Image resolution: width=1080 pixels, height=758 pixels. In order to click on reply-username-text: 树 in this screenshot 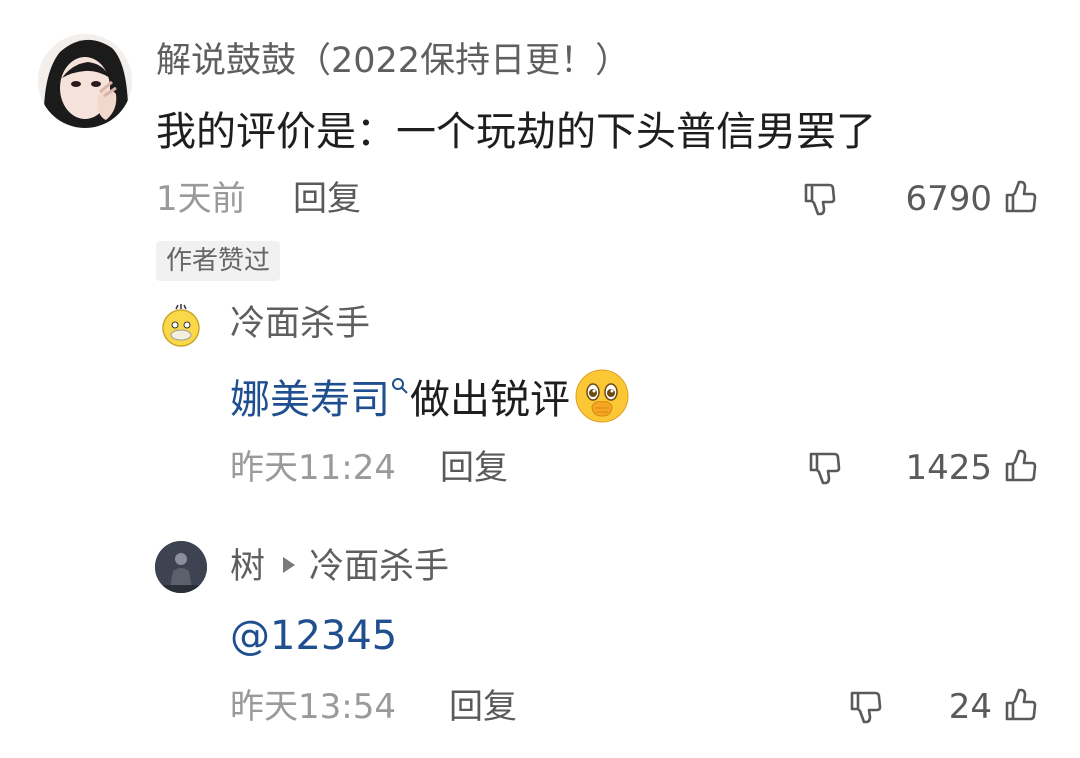, I will do `click(247, 567)`.